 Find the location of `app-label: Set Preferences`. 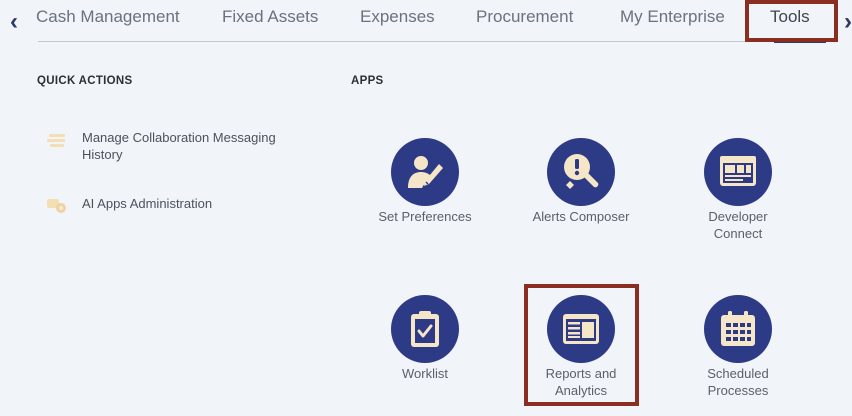

app-label: Set Preferences is located at coordinates (425, 216).